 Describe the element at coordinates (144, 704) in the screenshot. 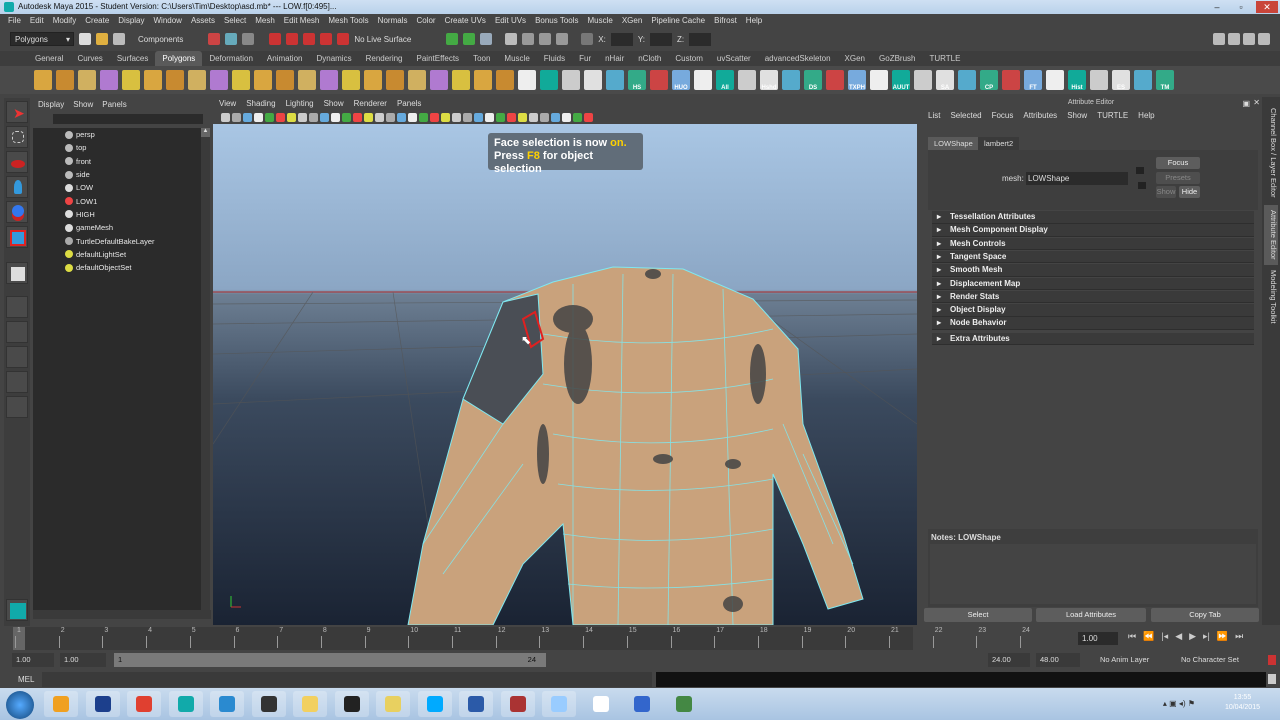

I see `taskbar-chrome-button` at that location.